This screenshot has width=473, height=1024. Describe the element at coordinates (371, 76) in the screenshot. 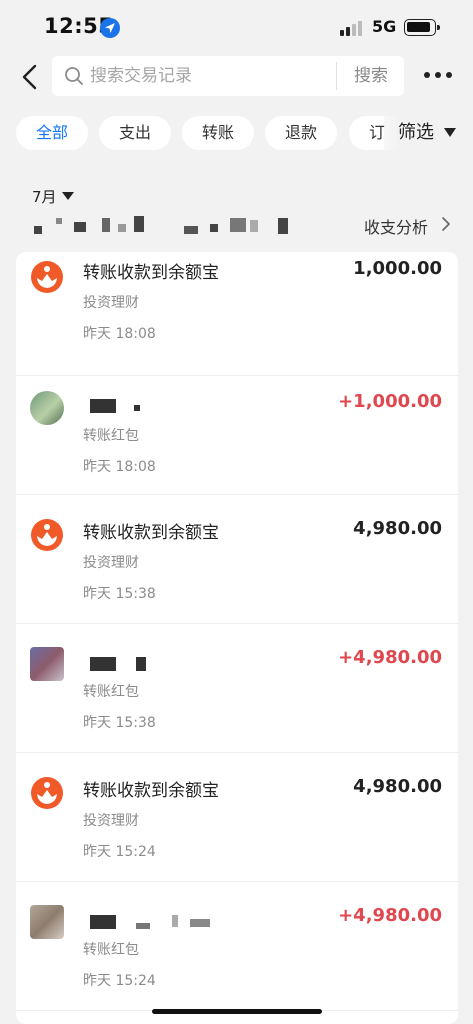

I see `search-button: 搜索` at that location.